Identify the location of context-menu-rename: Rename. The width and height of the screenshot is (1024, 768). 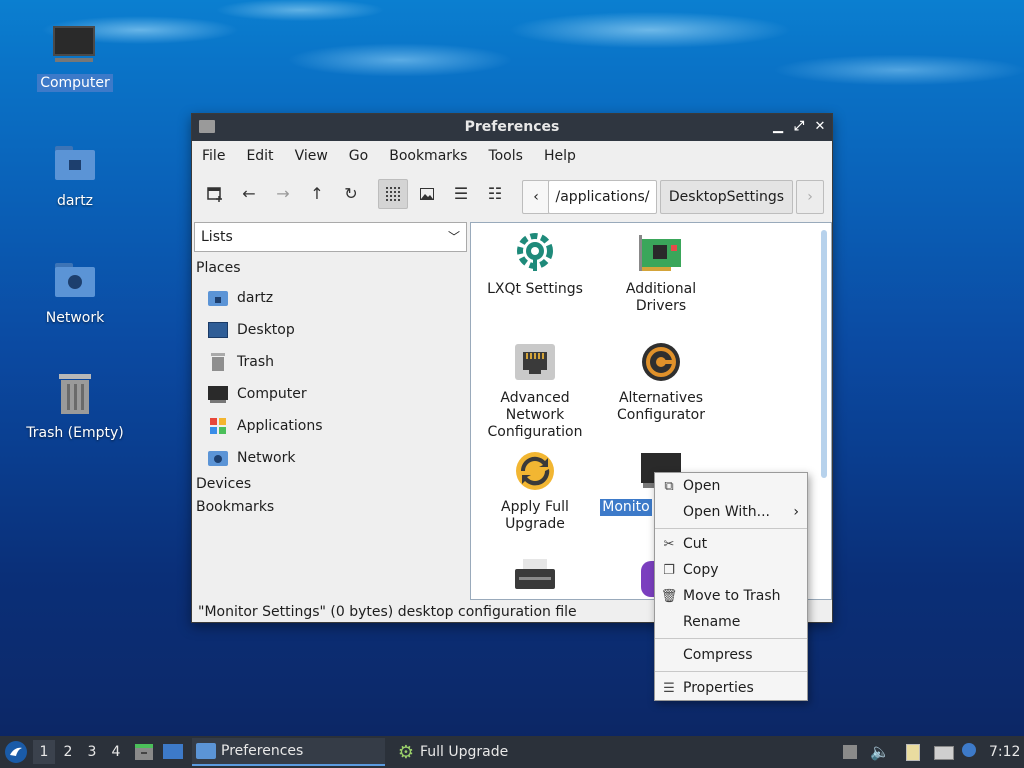
(731, 622).